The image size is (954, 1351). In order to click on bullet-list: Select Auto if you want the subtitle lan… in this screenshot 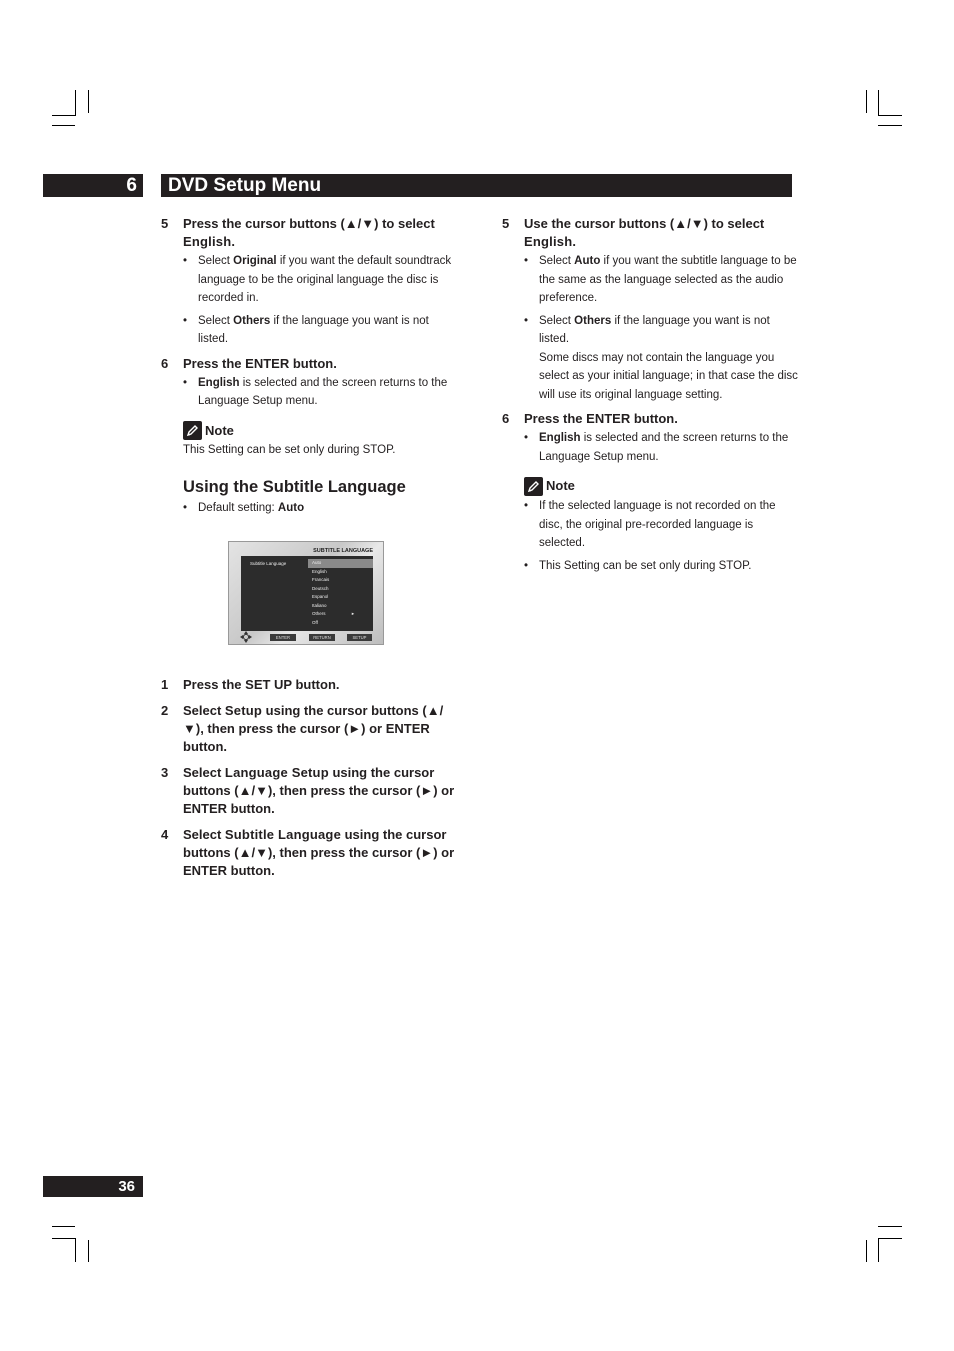, I will do `click(652, 328)`.